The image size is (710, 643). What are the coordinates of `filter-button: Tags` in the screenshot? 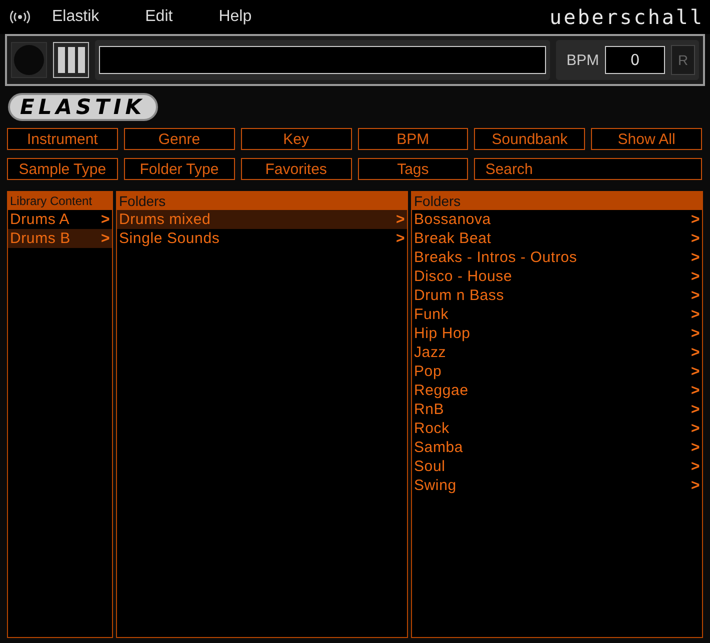 It's located at (413, 169).